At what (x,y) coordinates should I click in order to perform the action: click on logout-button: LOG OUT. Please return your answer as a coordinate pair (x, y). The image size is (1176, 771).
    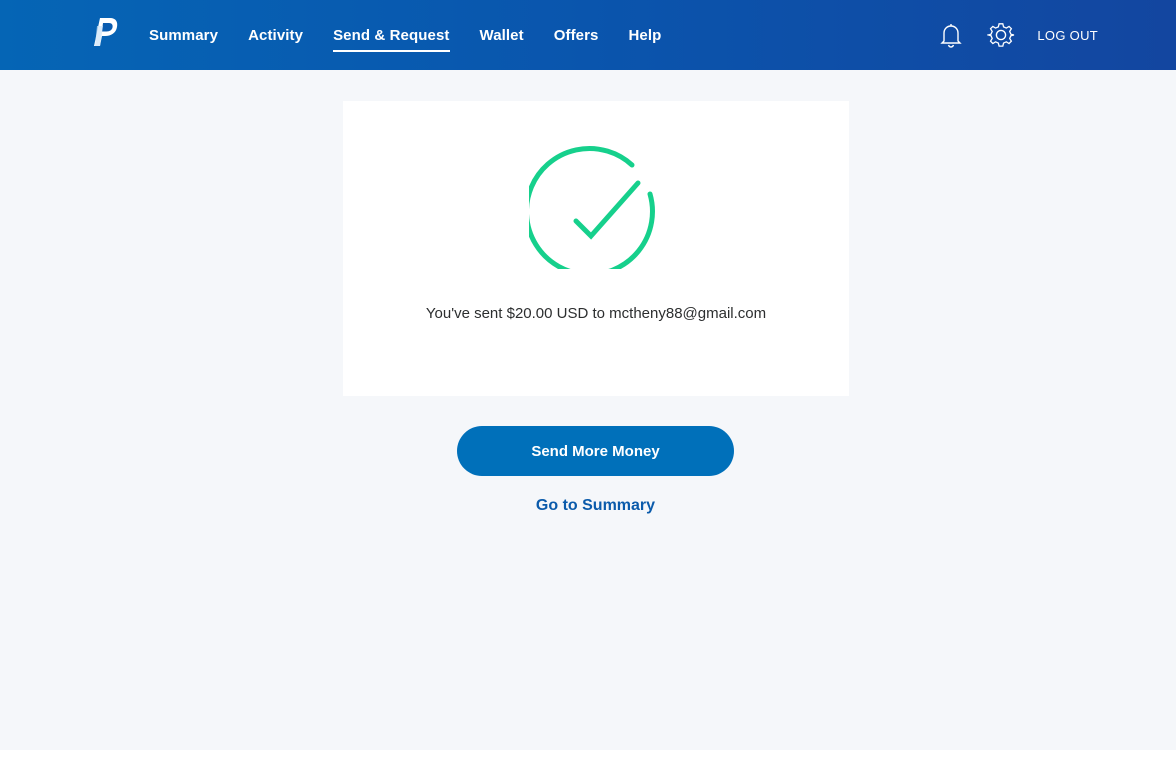
    Looking at the image, I should click on (1067, 35).